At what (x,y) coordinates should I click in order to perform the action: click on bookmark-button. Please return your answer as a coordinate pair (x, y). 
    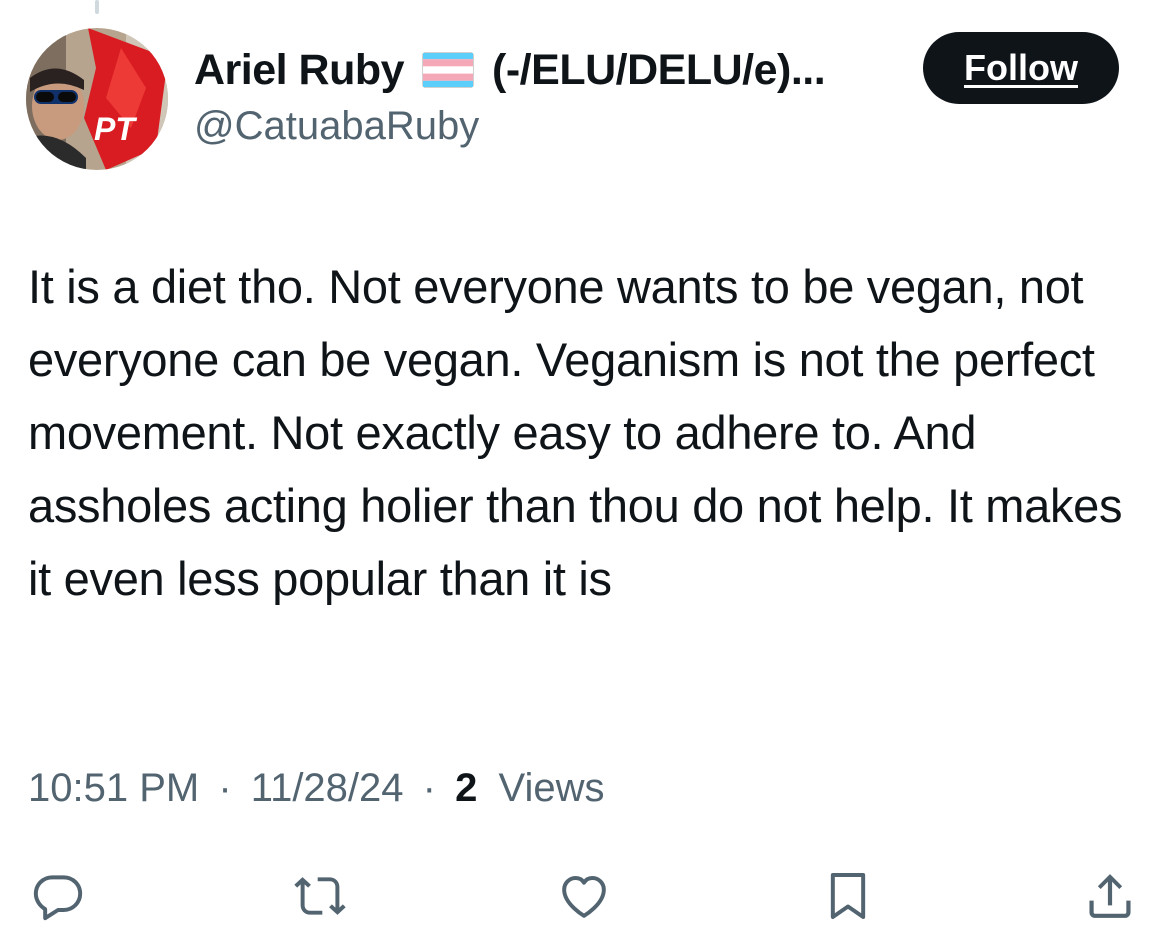
    Looking at the image, I should click on (848, 896).